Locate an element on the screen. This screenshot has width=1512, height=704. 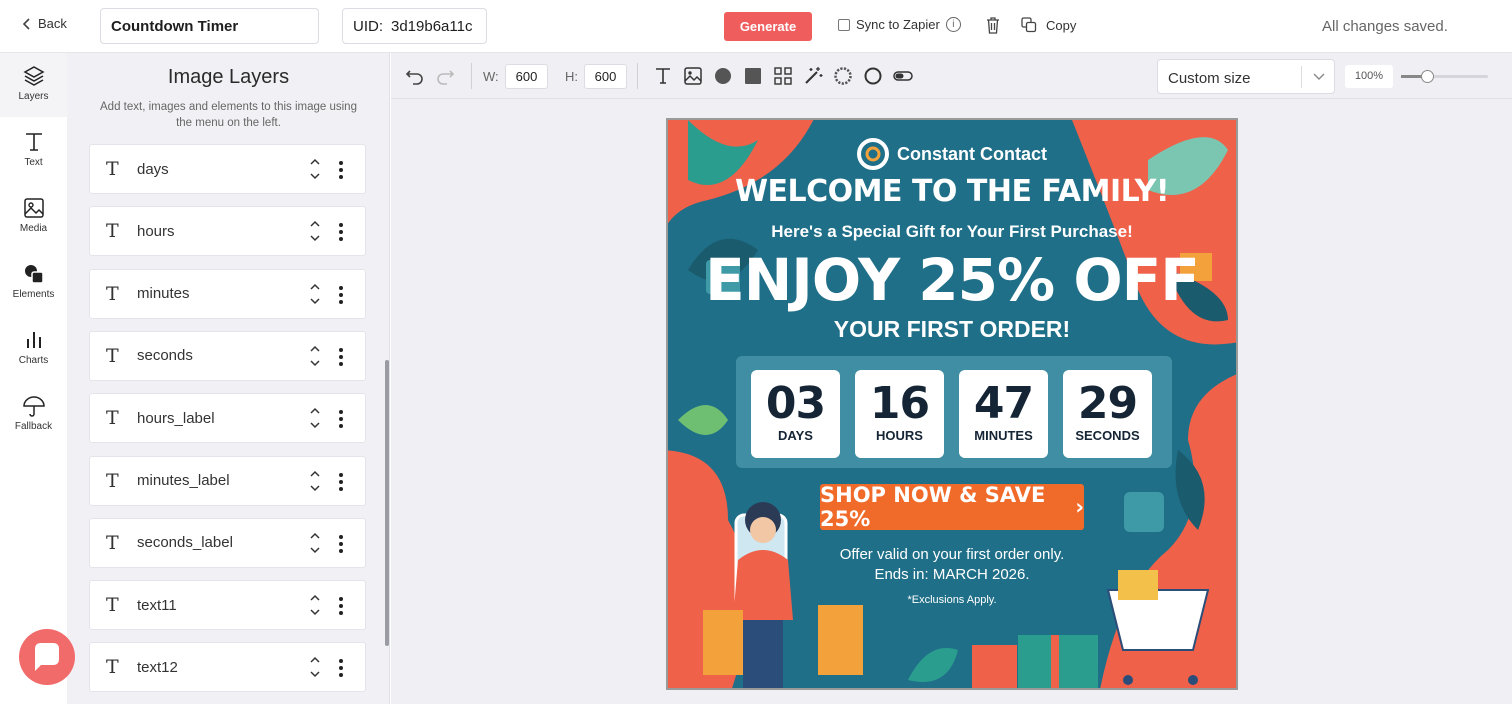
shop-now-cta: SHOP NOW & SAVE 25% › is located at coordinates (952, 507).